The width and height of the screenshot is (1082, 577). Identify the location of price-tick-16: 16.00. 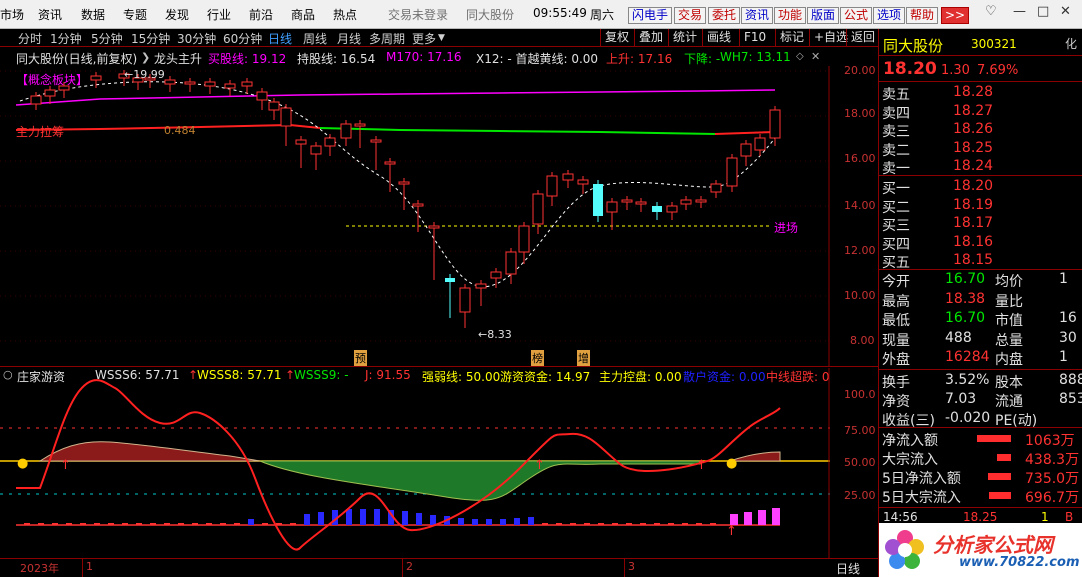
(860, 158).